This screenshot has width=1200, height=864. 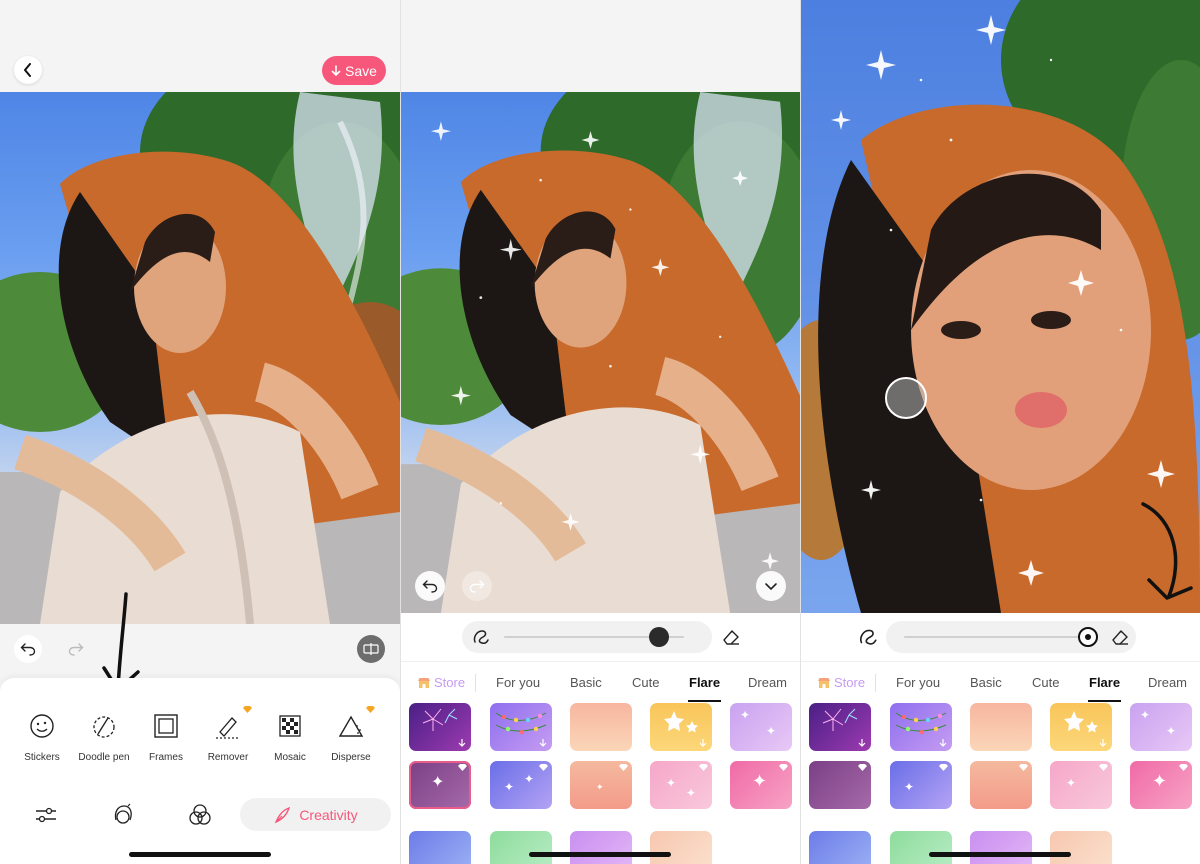 I want to click on filters-icon, so click(x=200, y=815).